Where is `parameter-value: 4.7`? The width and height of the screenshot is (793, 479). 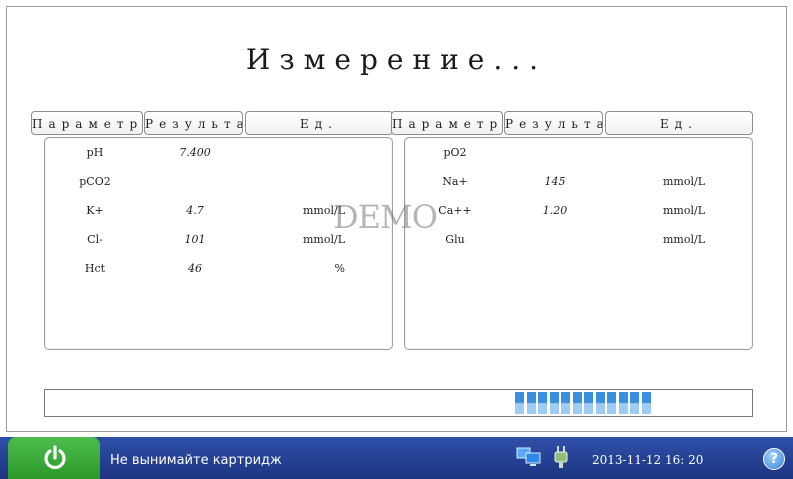
parameter-value: 4.7 is located at coordinates (195, 210).